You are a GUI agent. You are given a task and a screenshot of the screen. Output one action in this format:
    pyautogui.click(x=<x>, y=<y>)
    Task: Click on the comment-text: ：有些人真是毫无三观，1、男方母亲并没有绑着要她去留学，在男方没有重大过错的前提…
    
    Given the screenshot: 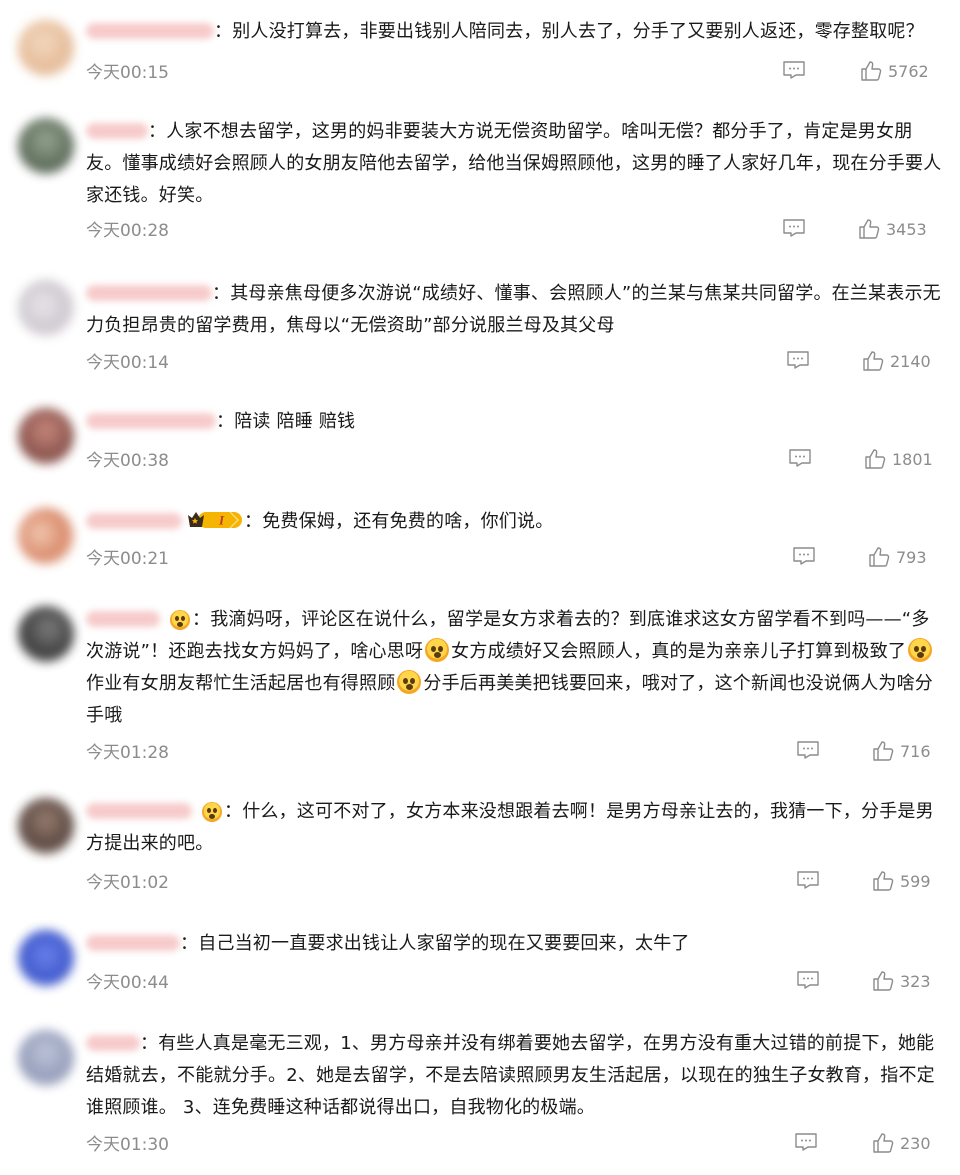 What is the action you would take?
    pyautogui.click(x=514, y=1076)
    